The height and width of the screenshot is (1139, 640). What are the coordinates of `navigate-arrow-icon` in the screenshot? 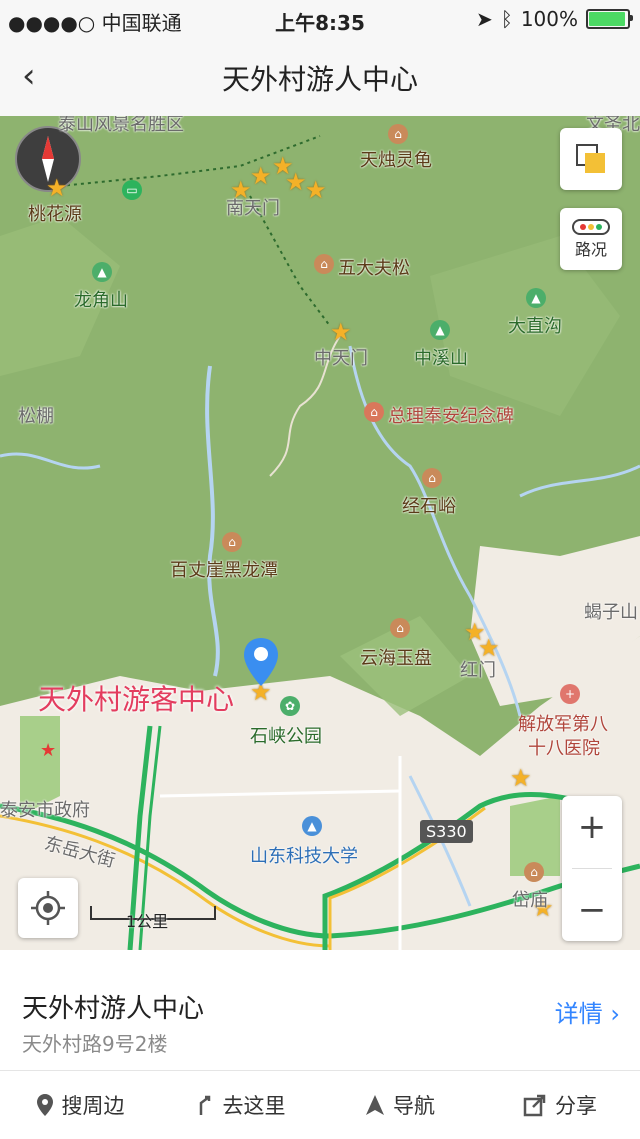 It's located at (375, 1105).